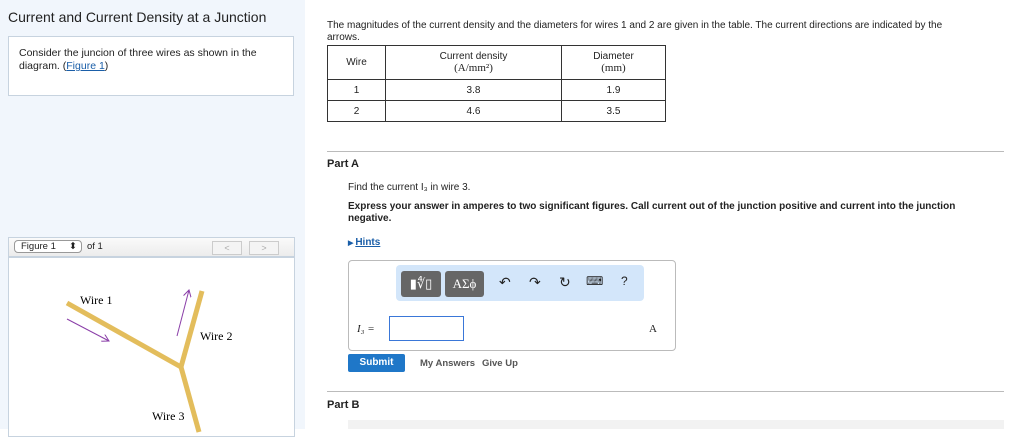 This screenshot has width=1024, height=437. I want to click on symbols-button: ΑΣϕ, so click(464, 284).